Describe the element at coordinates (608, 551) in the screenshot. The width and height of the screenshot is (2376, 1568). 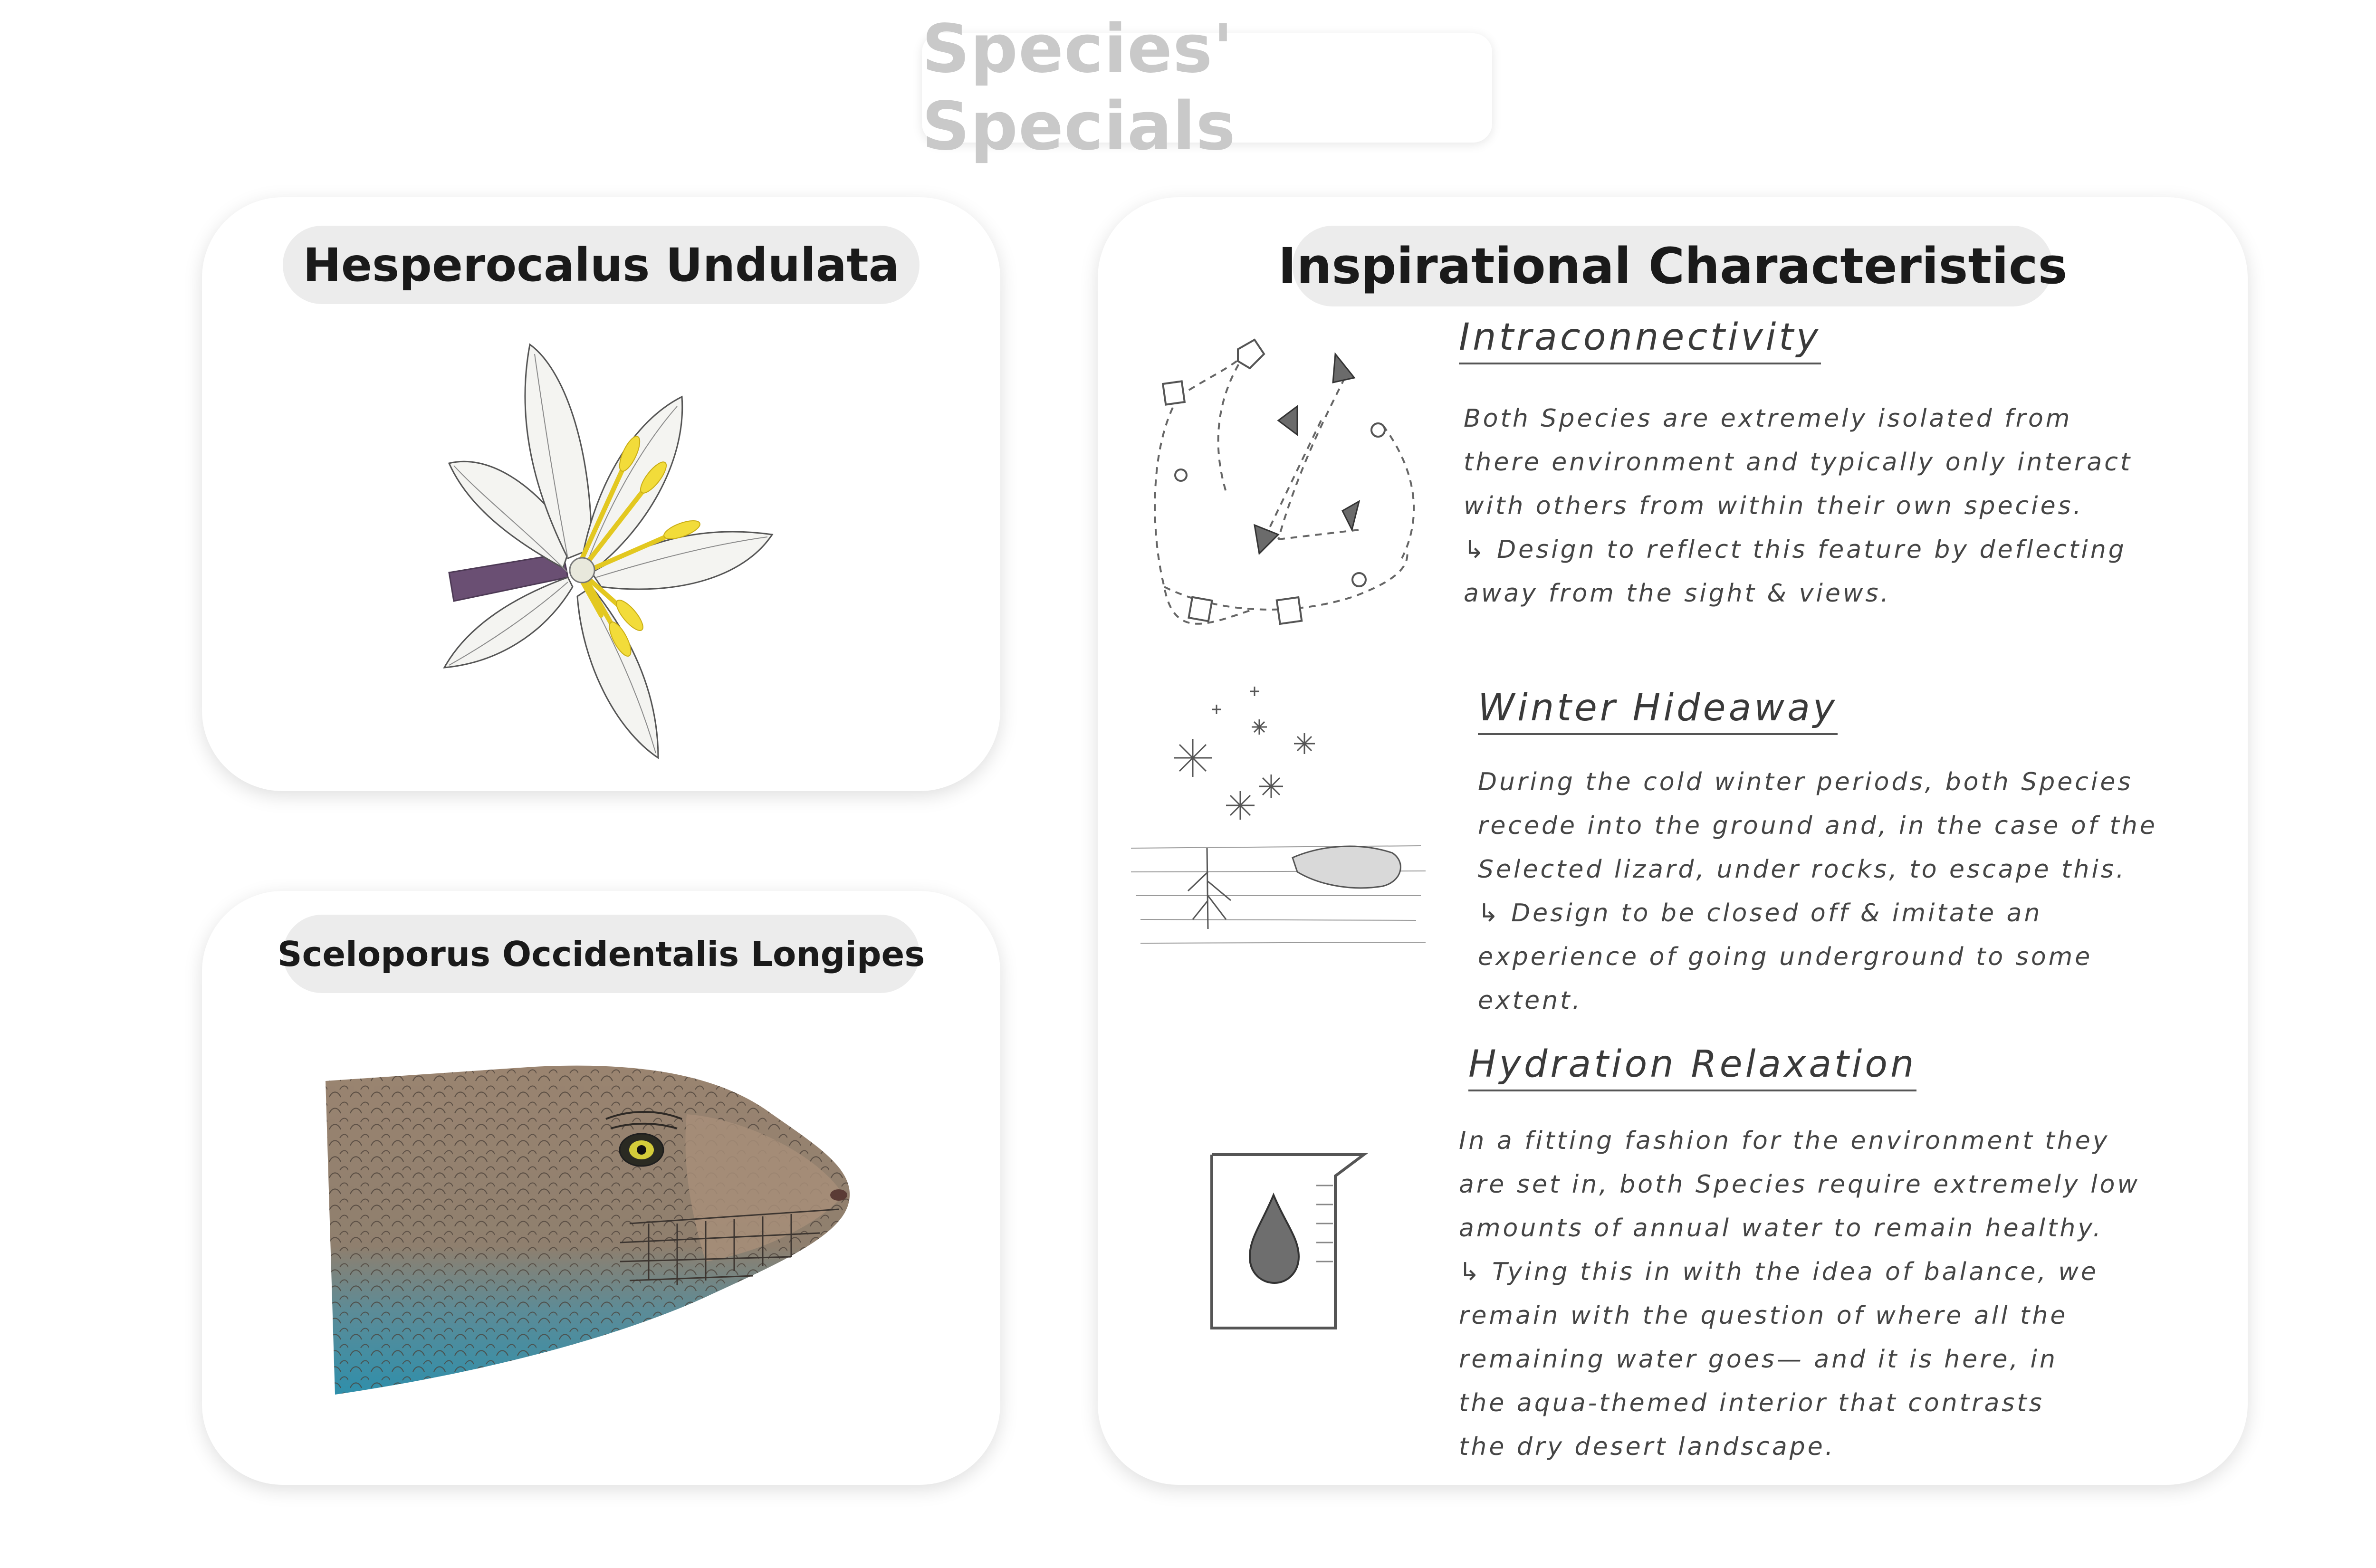
I see `lily-flower-icon` at that location.